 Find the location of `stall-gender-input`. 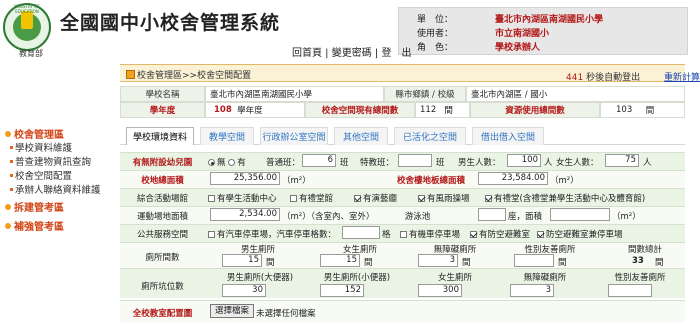

stall-gender-input is located at coordinates (630, 290).